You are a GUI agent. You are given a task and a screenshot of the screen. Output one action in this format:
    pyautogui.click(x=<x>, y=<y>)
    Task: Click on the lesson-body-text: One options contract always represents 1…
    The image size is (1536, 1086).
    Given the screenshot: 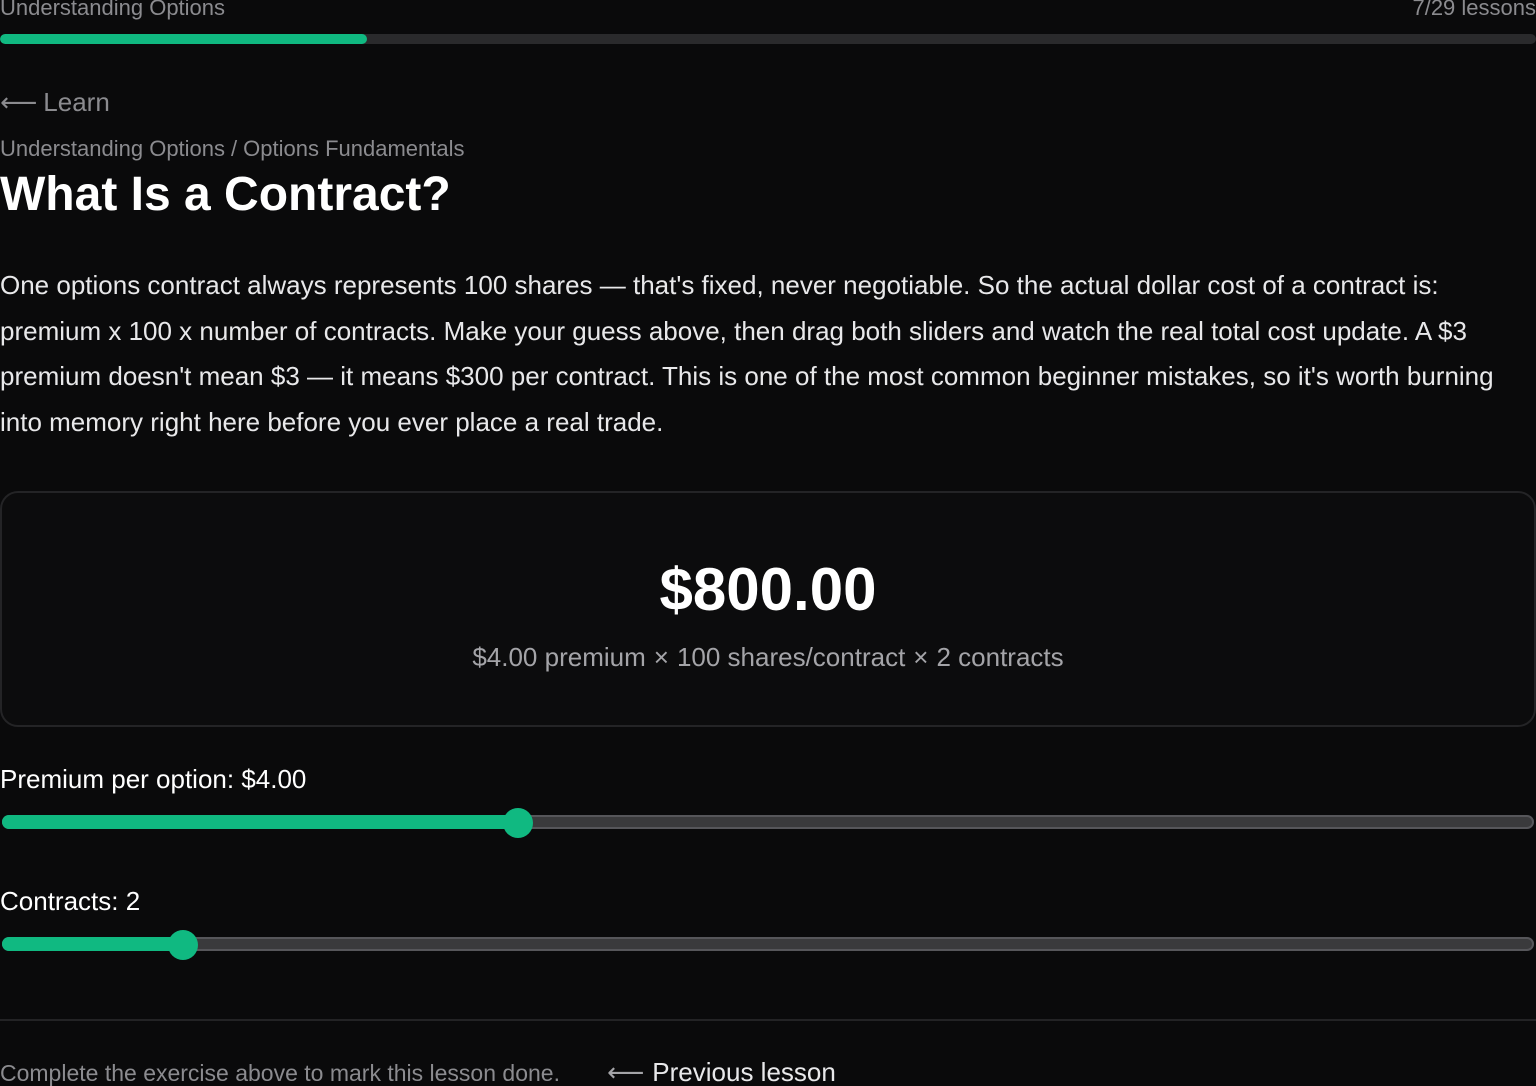 What is the action you would take?
    pyautogui.click(x=747, y=353)
    